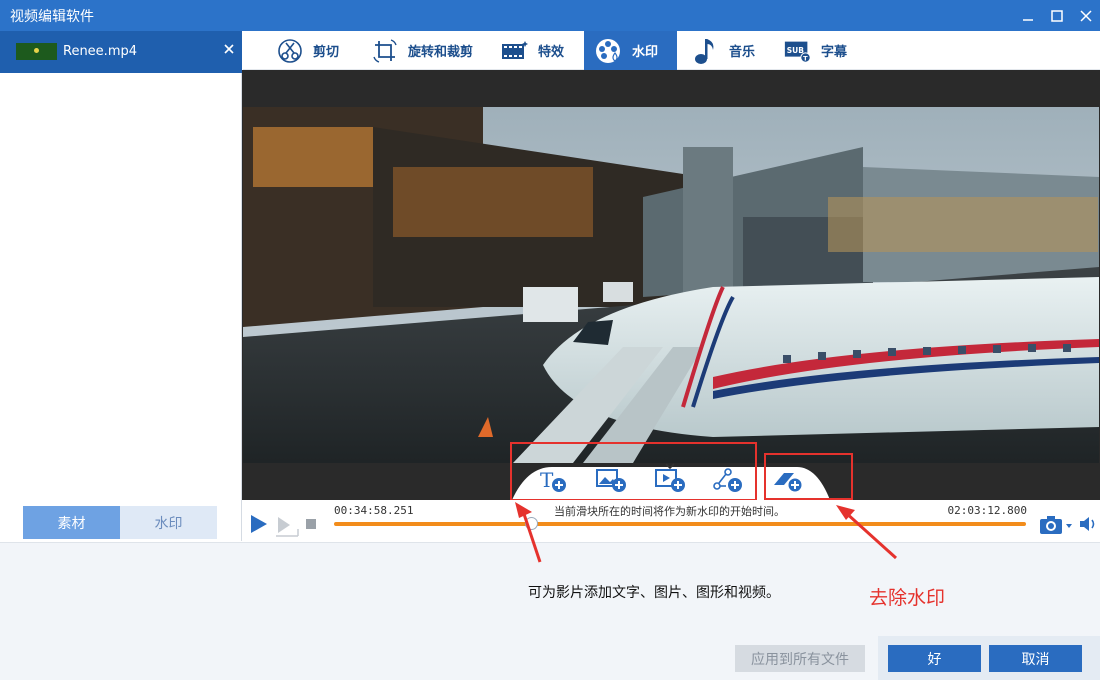 Image resolution: width=1100 pixels, height=680 pixels. I want to click on left-panel-tabs: 素材 水印, so click(120, 522).